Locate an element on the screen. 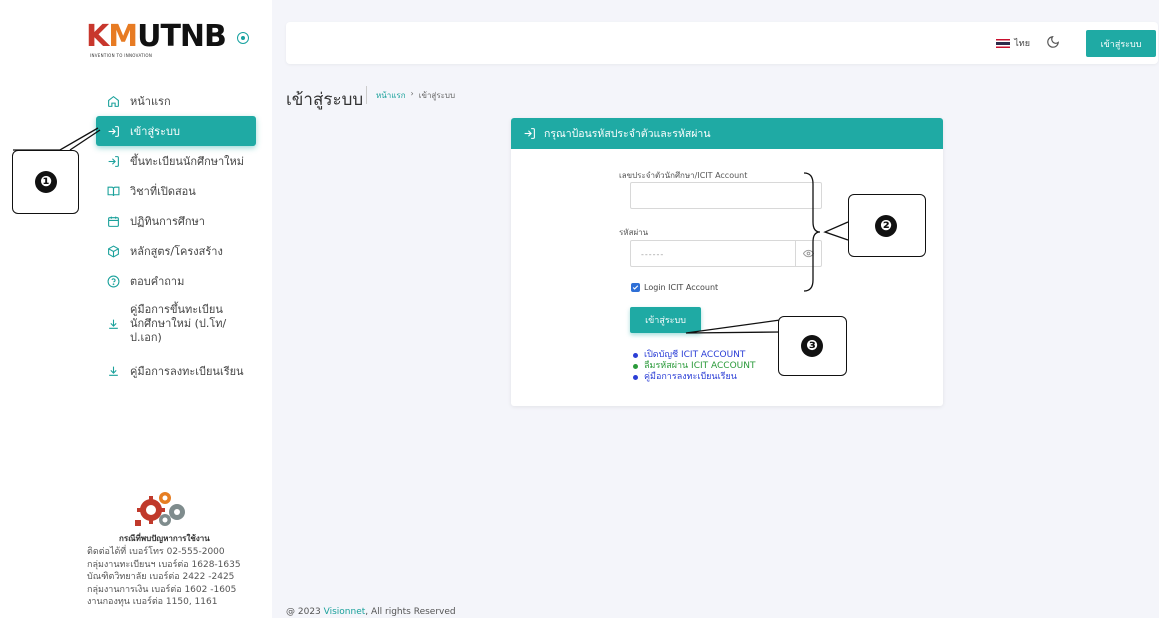  help-title: กรณีที่พบปัญหาการใช้งาน is located at coordinates (164, 538).